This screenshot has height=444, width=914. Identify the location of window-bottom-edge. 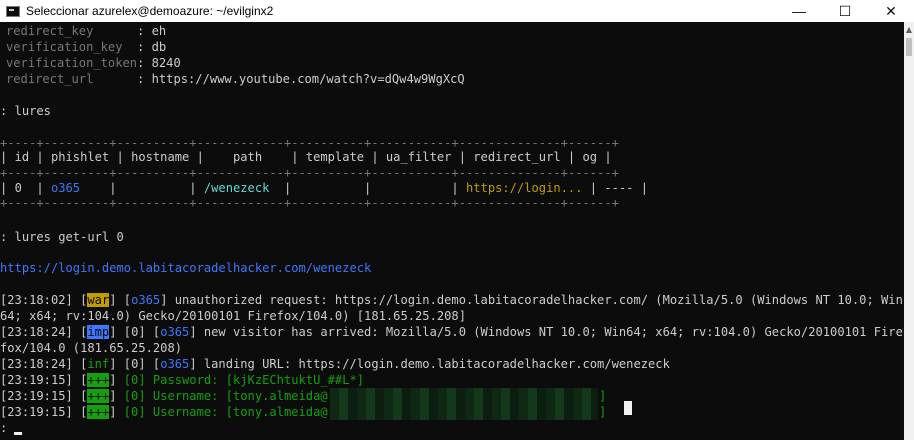
(457, 442).